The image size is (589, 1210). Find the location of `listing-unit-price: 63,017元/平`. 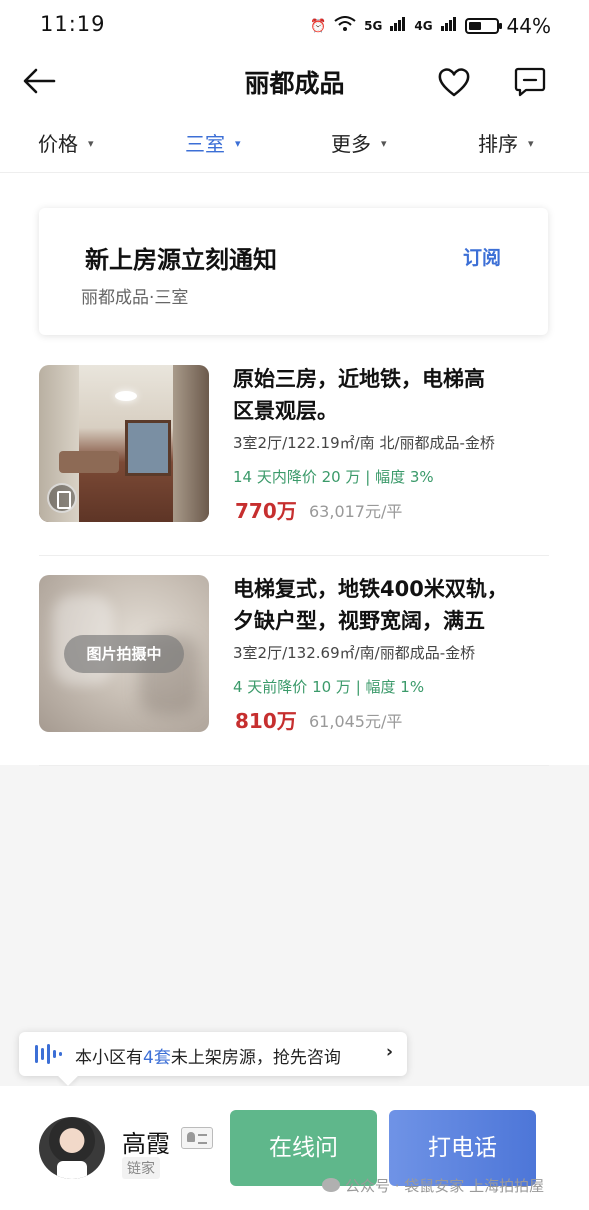

listing-unit-price: 63,017元/平 is located at coordinates (356, 511).